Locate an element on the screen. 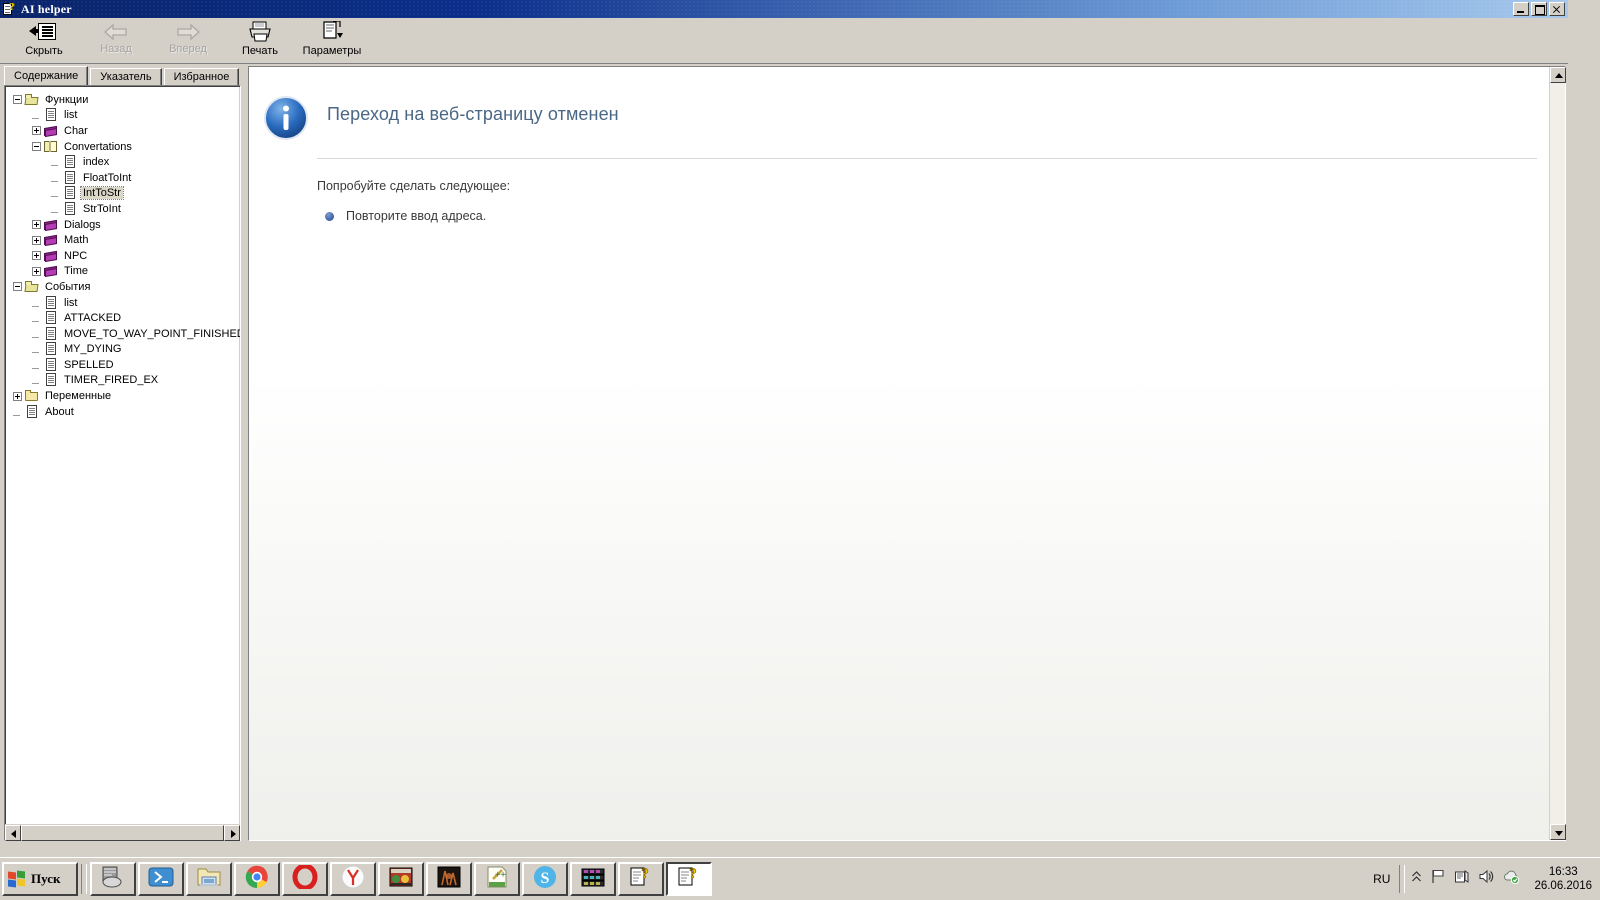 Image resolution: width=1600 pixels, height=900 pixels. flag-icon is located at coordinates (1438, 879).